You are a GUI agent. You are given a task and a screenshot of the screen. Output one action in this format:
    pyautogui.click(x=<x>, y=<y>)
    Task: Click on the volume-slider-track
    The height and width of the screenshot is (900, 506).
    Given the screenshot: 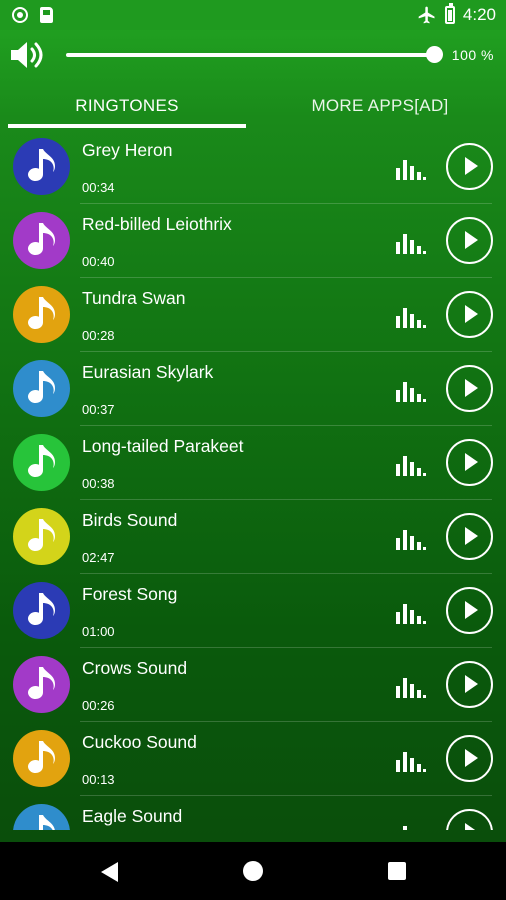 What is the action you would take?
    pyautogui.click(x=250, y=55)
    